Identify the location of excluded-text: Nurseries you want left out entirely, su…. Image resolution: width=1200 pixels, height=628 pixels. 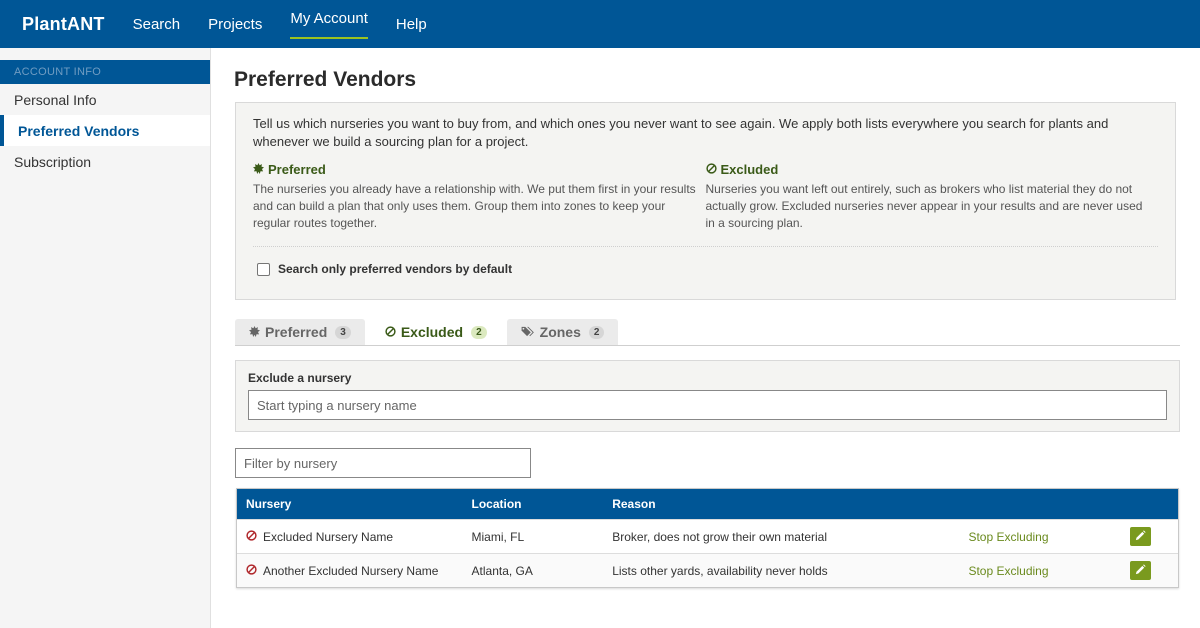
(924, 206).